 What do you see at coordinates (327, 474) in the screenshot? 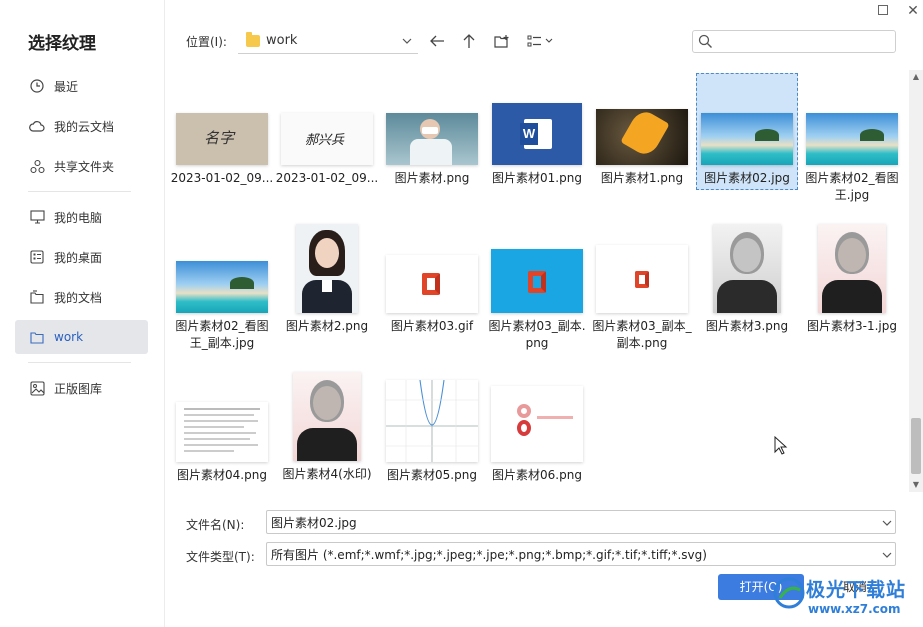
I see `file-name: 图片素材4(水印)` at bounding box center [327, 474].